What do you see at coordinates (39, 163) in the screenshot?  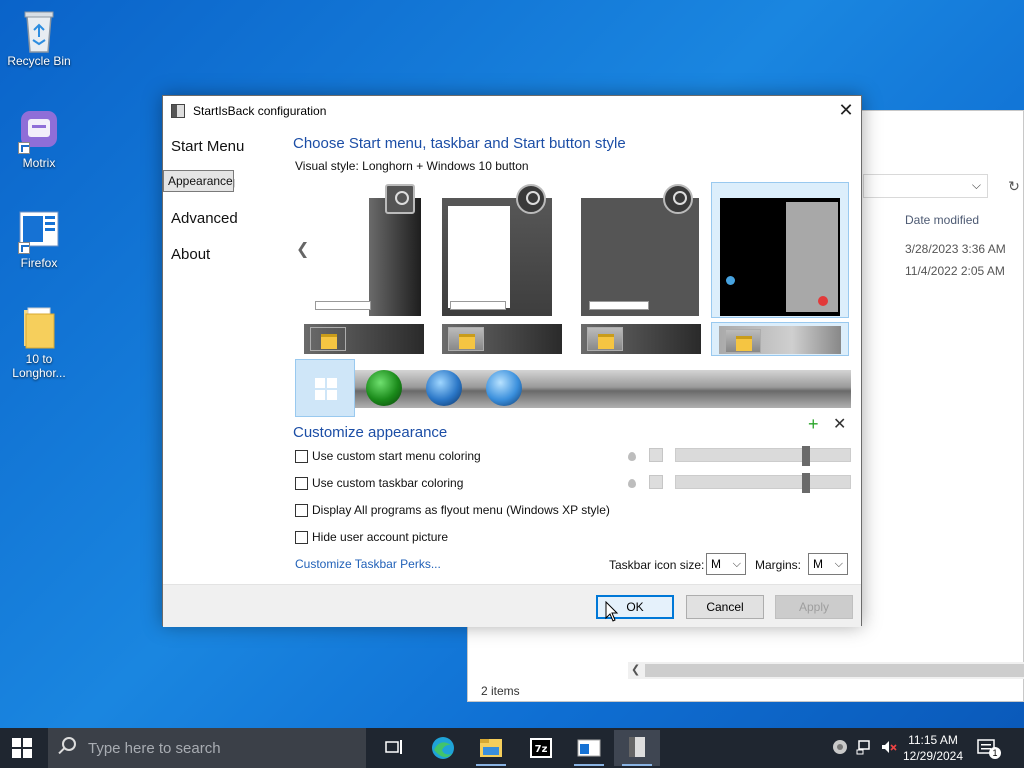 I see `desktop-icon-label: Motrix` at bounding box center [39, 163].